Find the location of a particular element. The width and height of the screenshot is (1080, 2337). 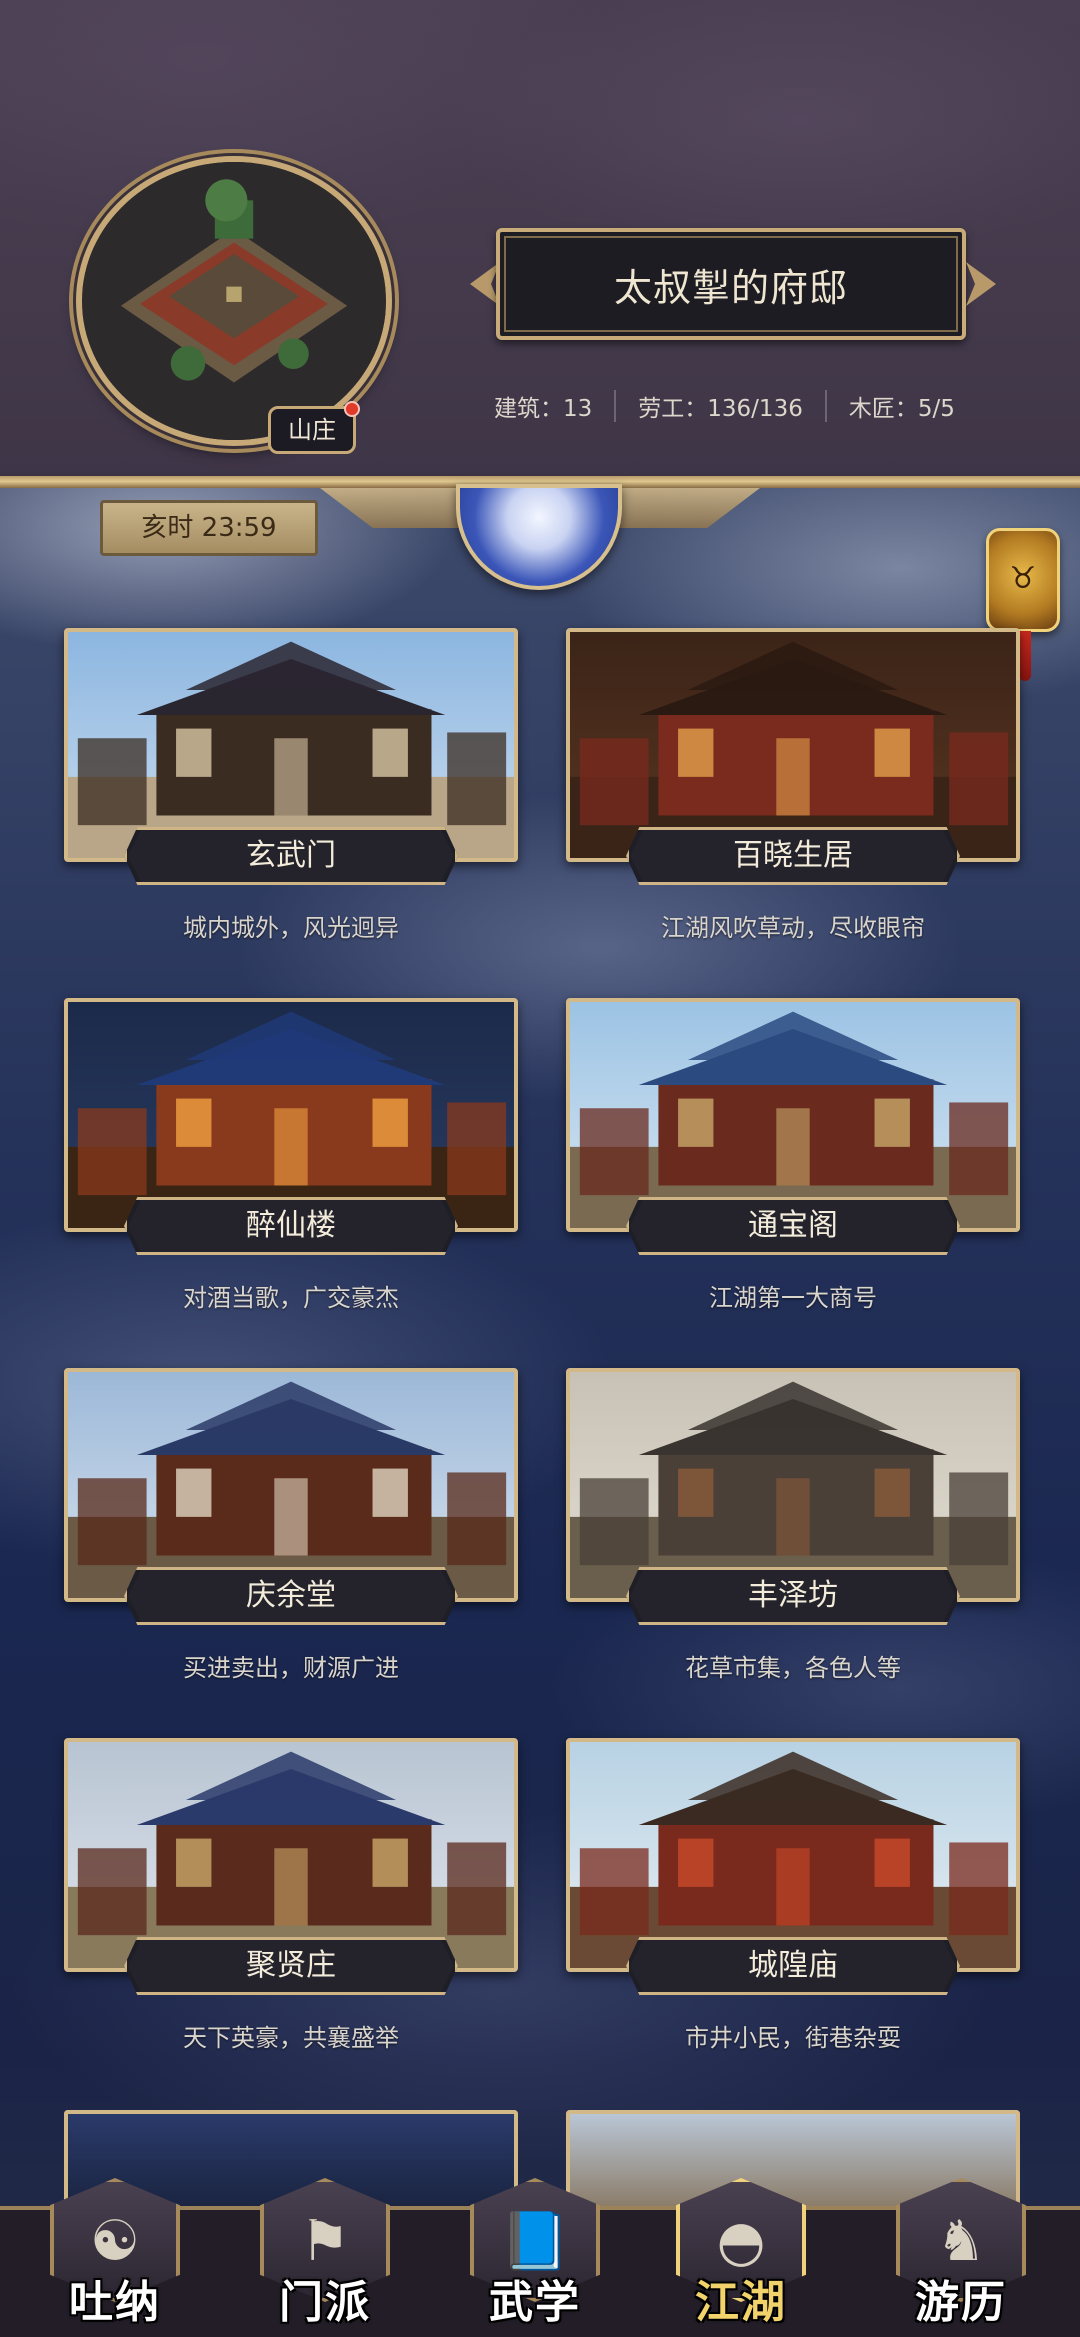

location-card: 庆余堂 买进卖出，财源广进 is located at coordinates (291, 1528).